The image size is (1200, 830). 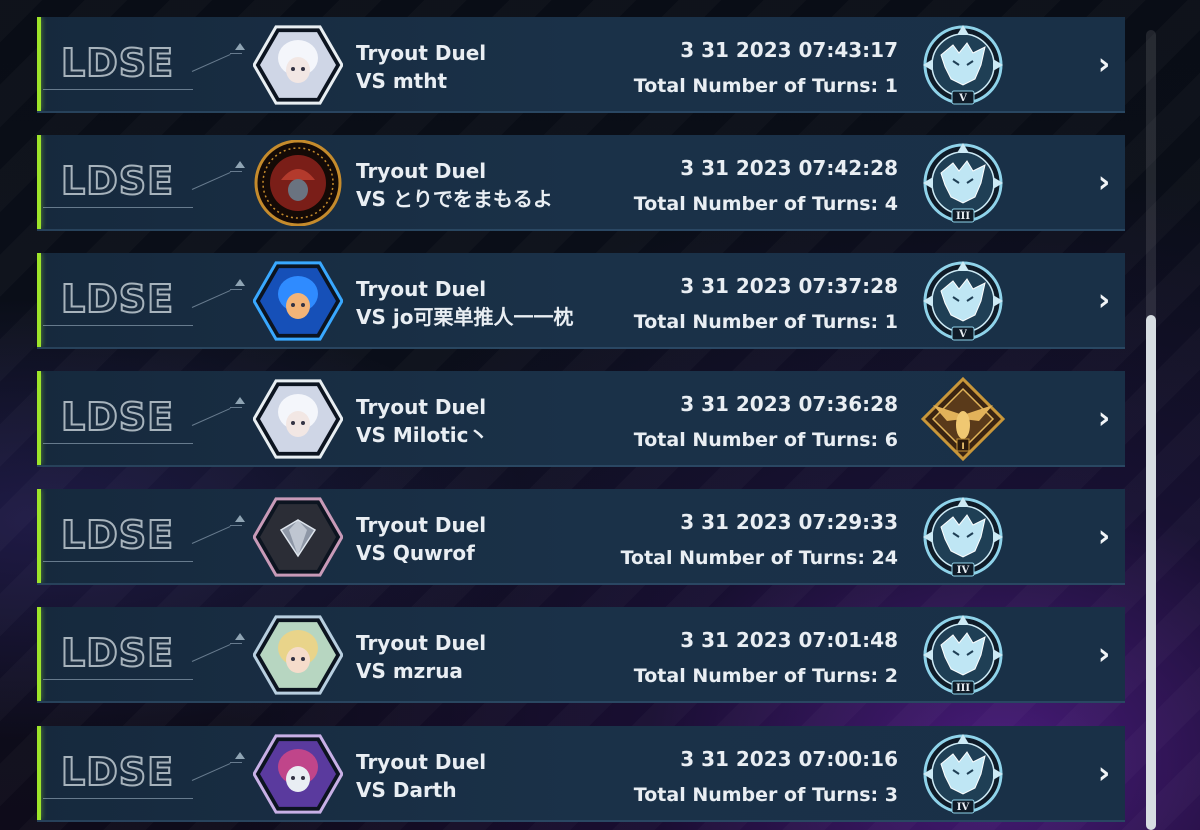 I want to click on scrollbar-thumb, so click(x=1151, y=572).